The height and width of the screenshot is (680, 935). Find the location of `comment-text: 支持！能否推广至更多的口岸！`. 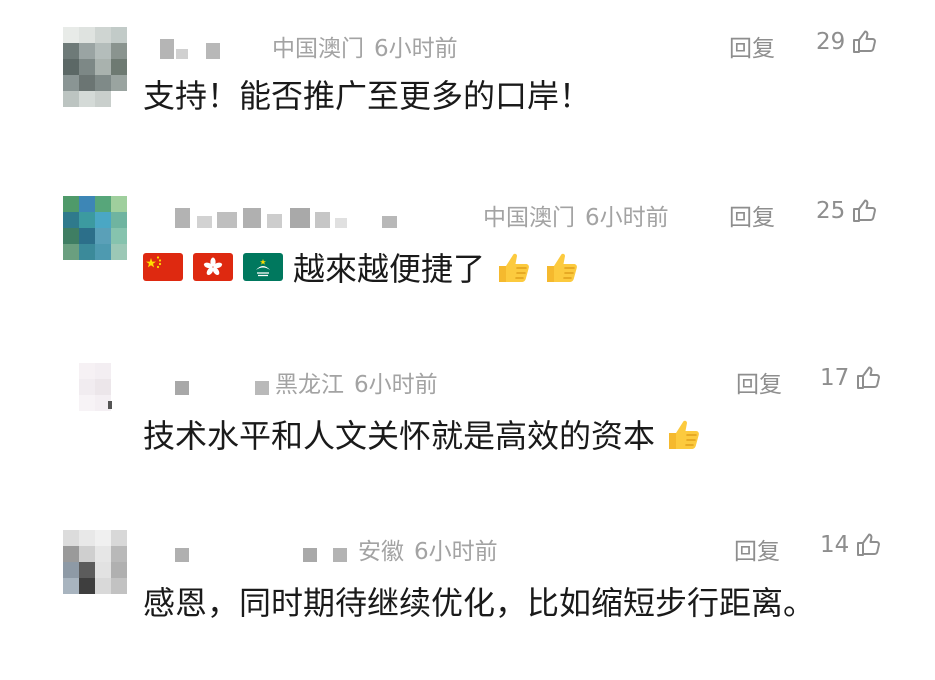

comment-text: 支持！能否推广至更多的口岸！ is located at coordinates (367, 96).